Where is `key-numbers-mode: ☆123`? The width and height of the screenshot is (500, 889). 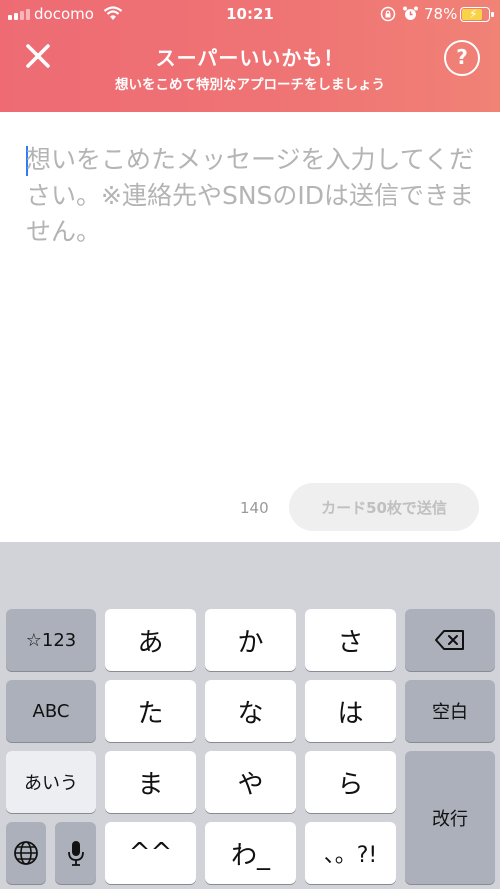
key-numbers-mode: ☆123 is located at coordinates (51, 640).